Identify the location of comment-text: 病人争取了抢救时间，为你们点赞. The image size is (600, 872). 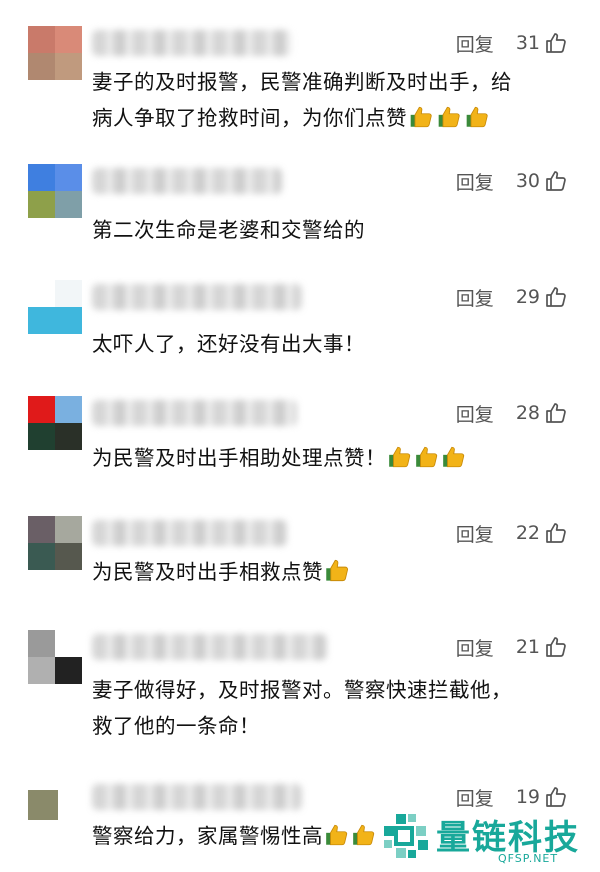
(249, 118).